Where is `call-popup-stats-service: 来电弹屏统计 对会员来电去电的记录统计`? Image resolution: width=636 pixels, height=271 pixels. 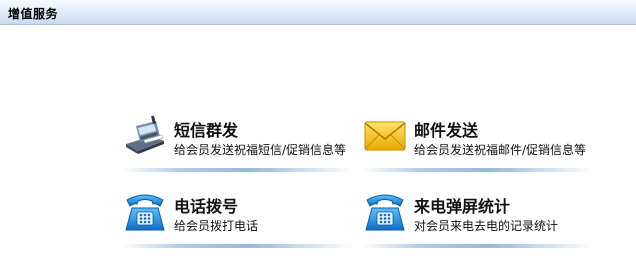
call-popup-stats-service: 来电弹屏统计 对会员来电去电的记录统计 is located at coordinates (478, 219).